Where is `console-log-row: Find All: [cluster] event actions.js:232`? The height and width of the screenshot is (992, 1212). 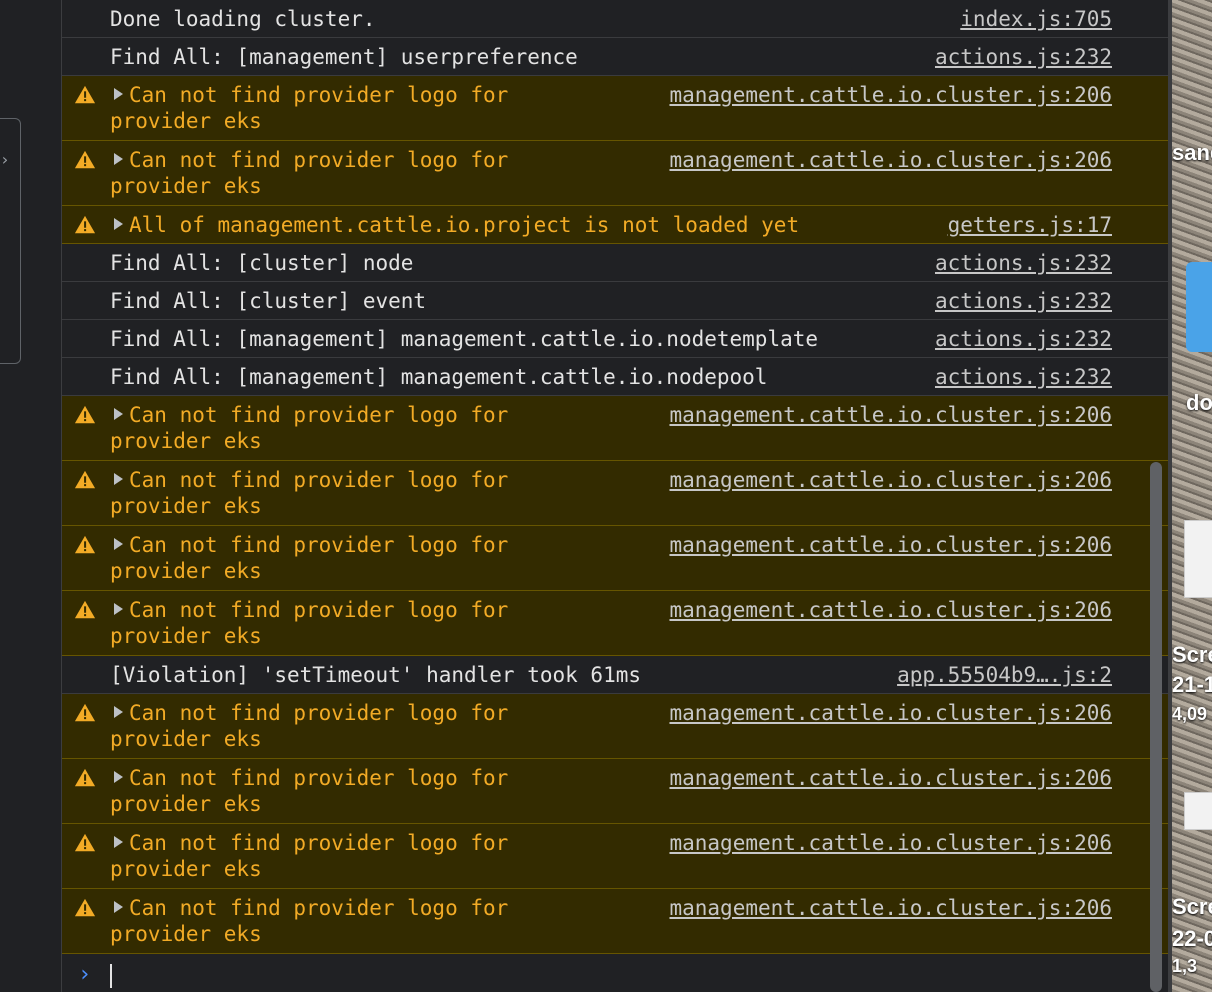 console-log-row: Find All: [cluster] event actions.js:232 is located at coordinates (615, 301).